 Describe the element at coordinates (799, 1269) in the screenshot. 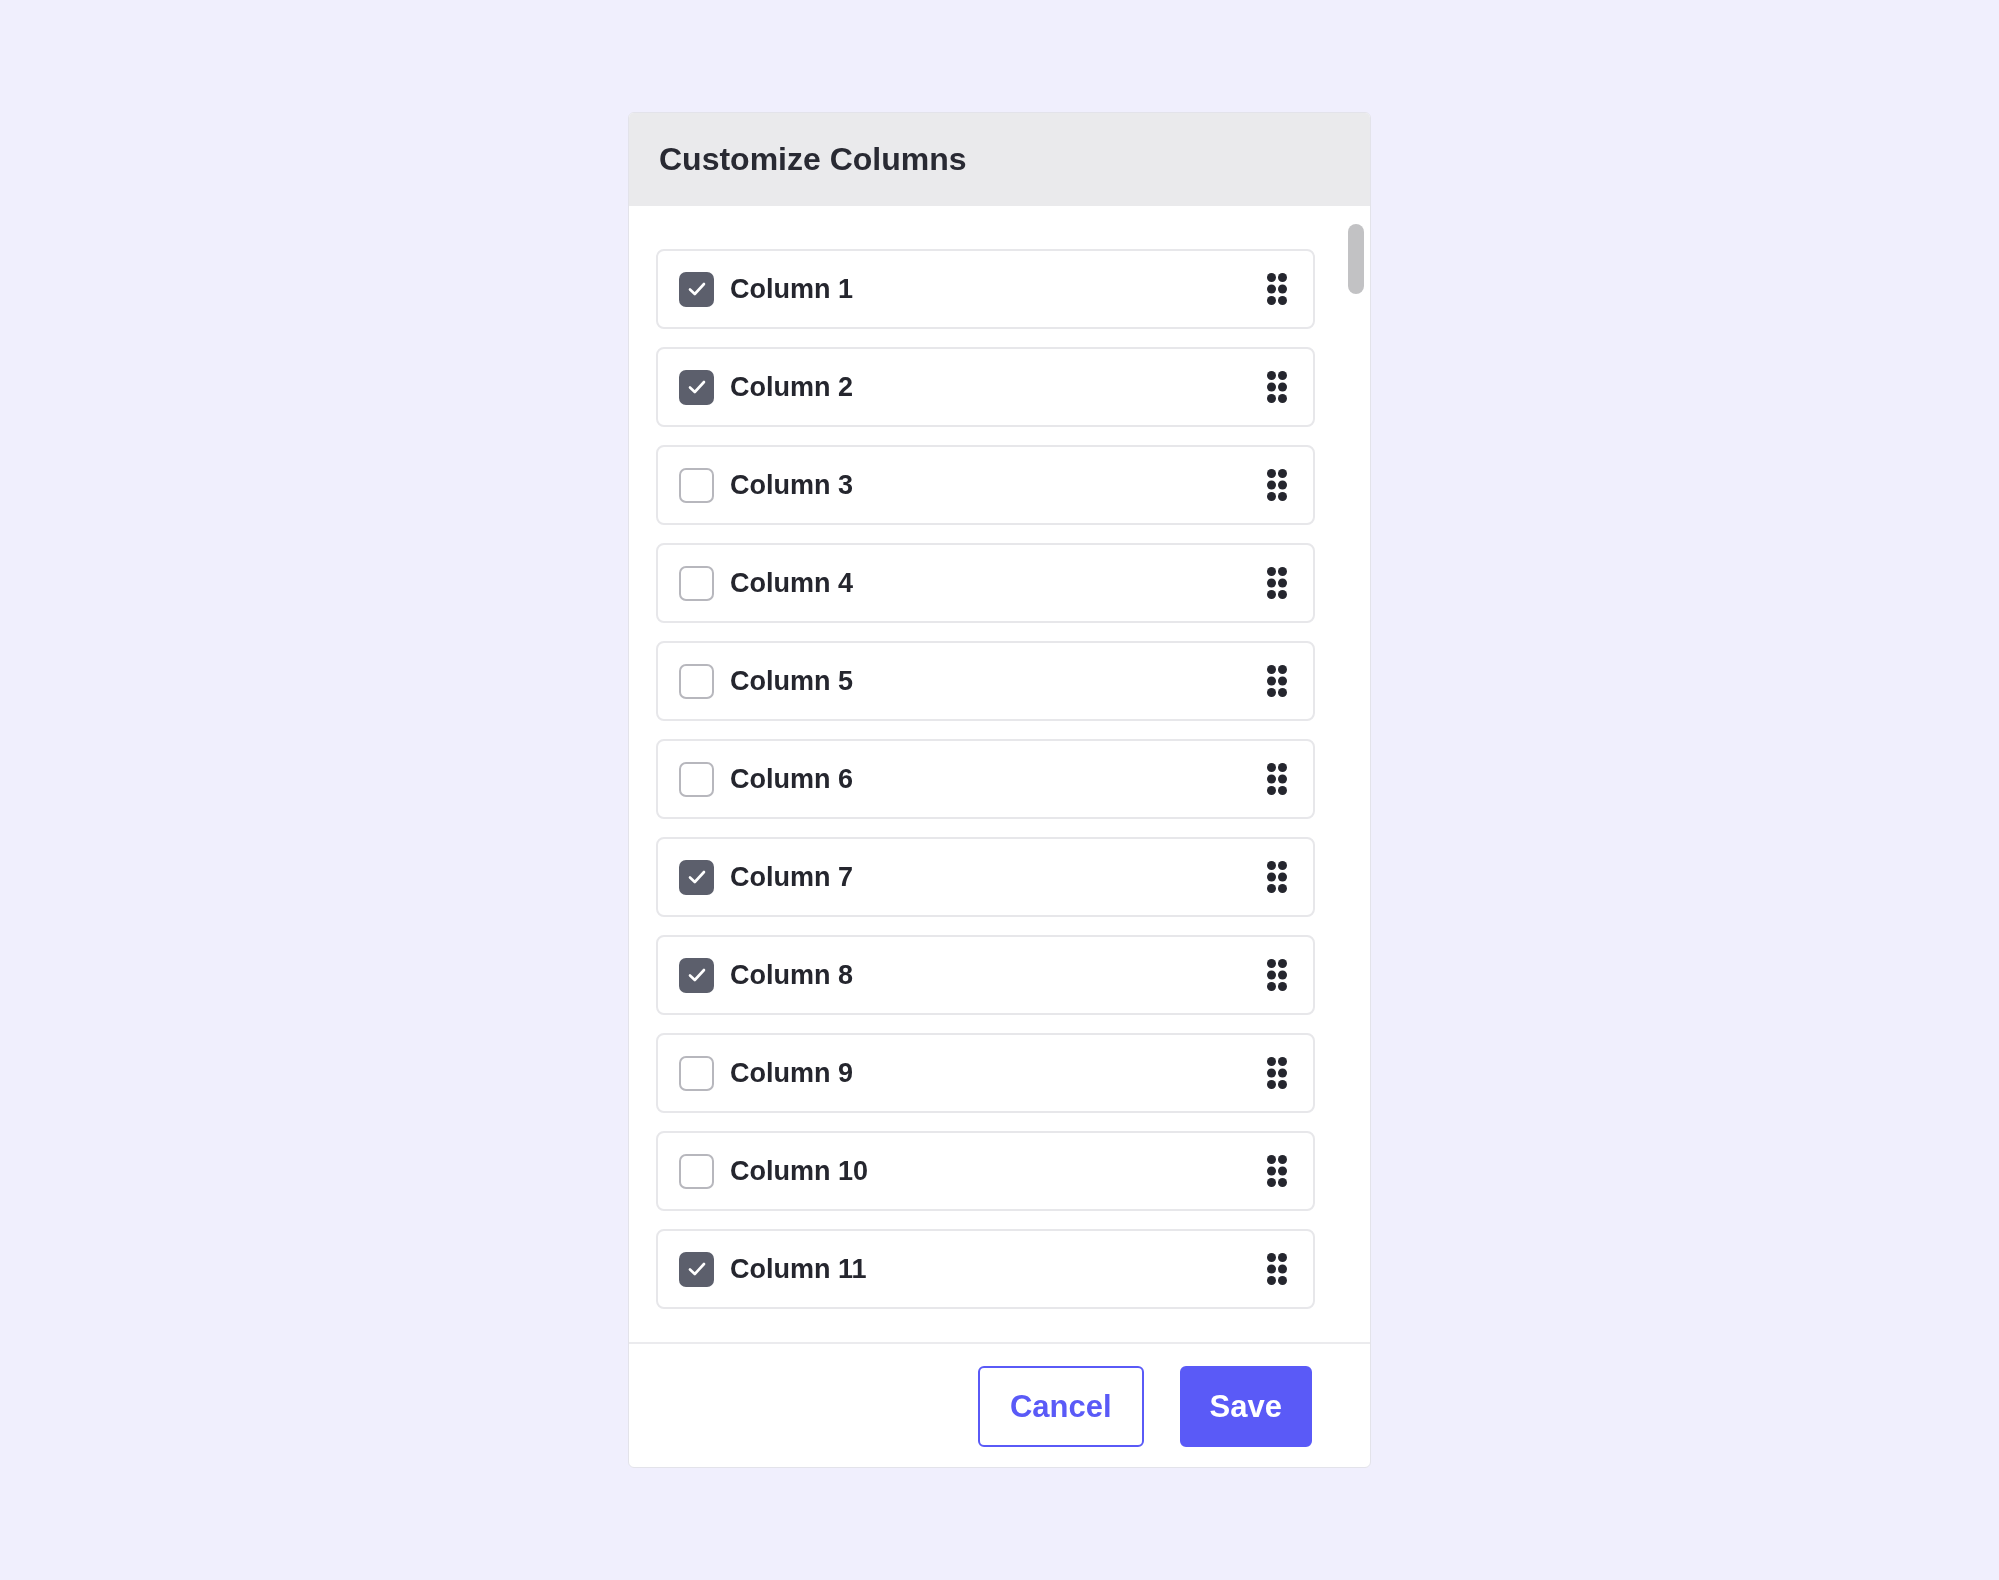

I see `column-label: Column 11` at that location.